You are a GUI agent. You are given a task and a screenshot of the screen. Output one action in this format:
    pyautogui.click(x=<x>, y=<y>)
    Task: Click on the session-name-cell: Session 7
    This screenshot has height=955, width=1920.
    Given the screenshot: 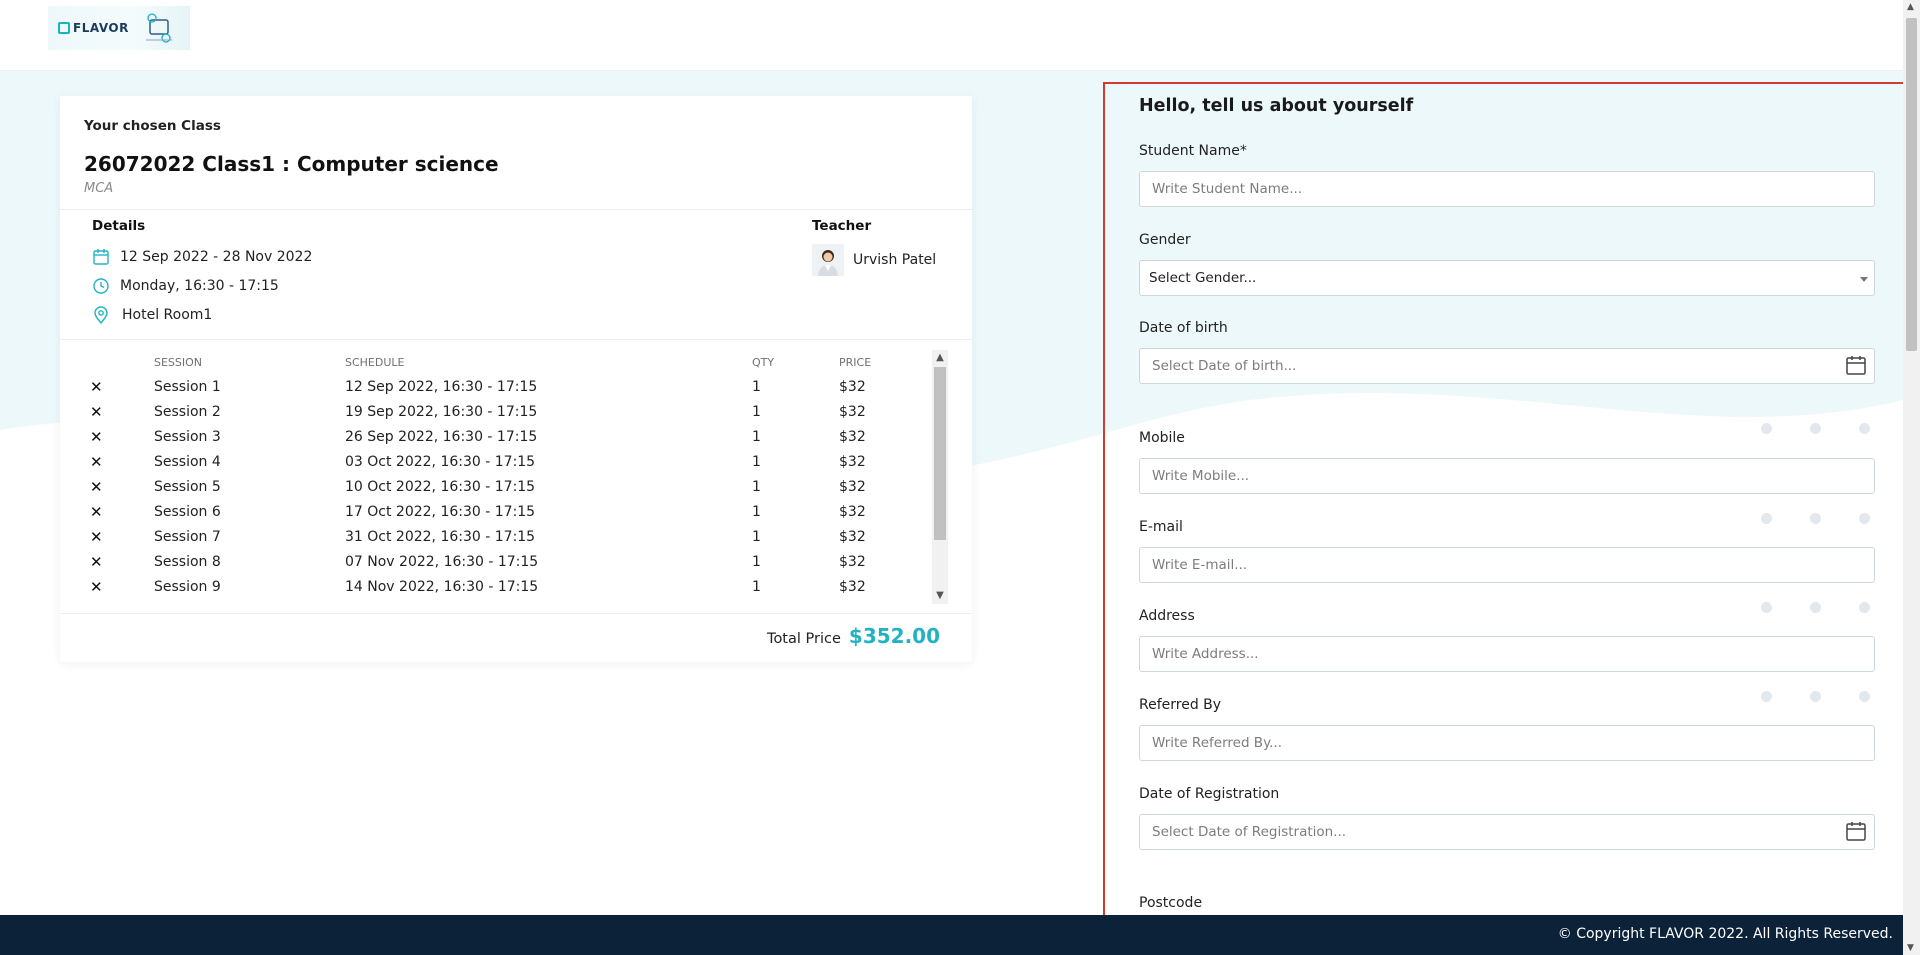 What is the action you would take?
    pyautogui.click(x=187, y=536)
    